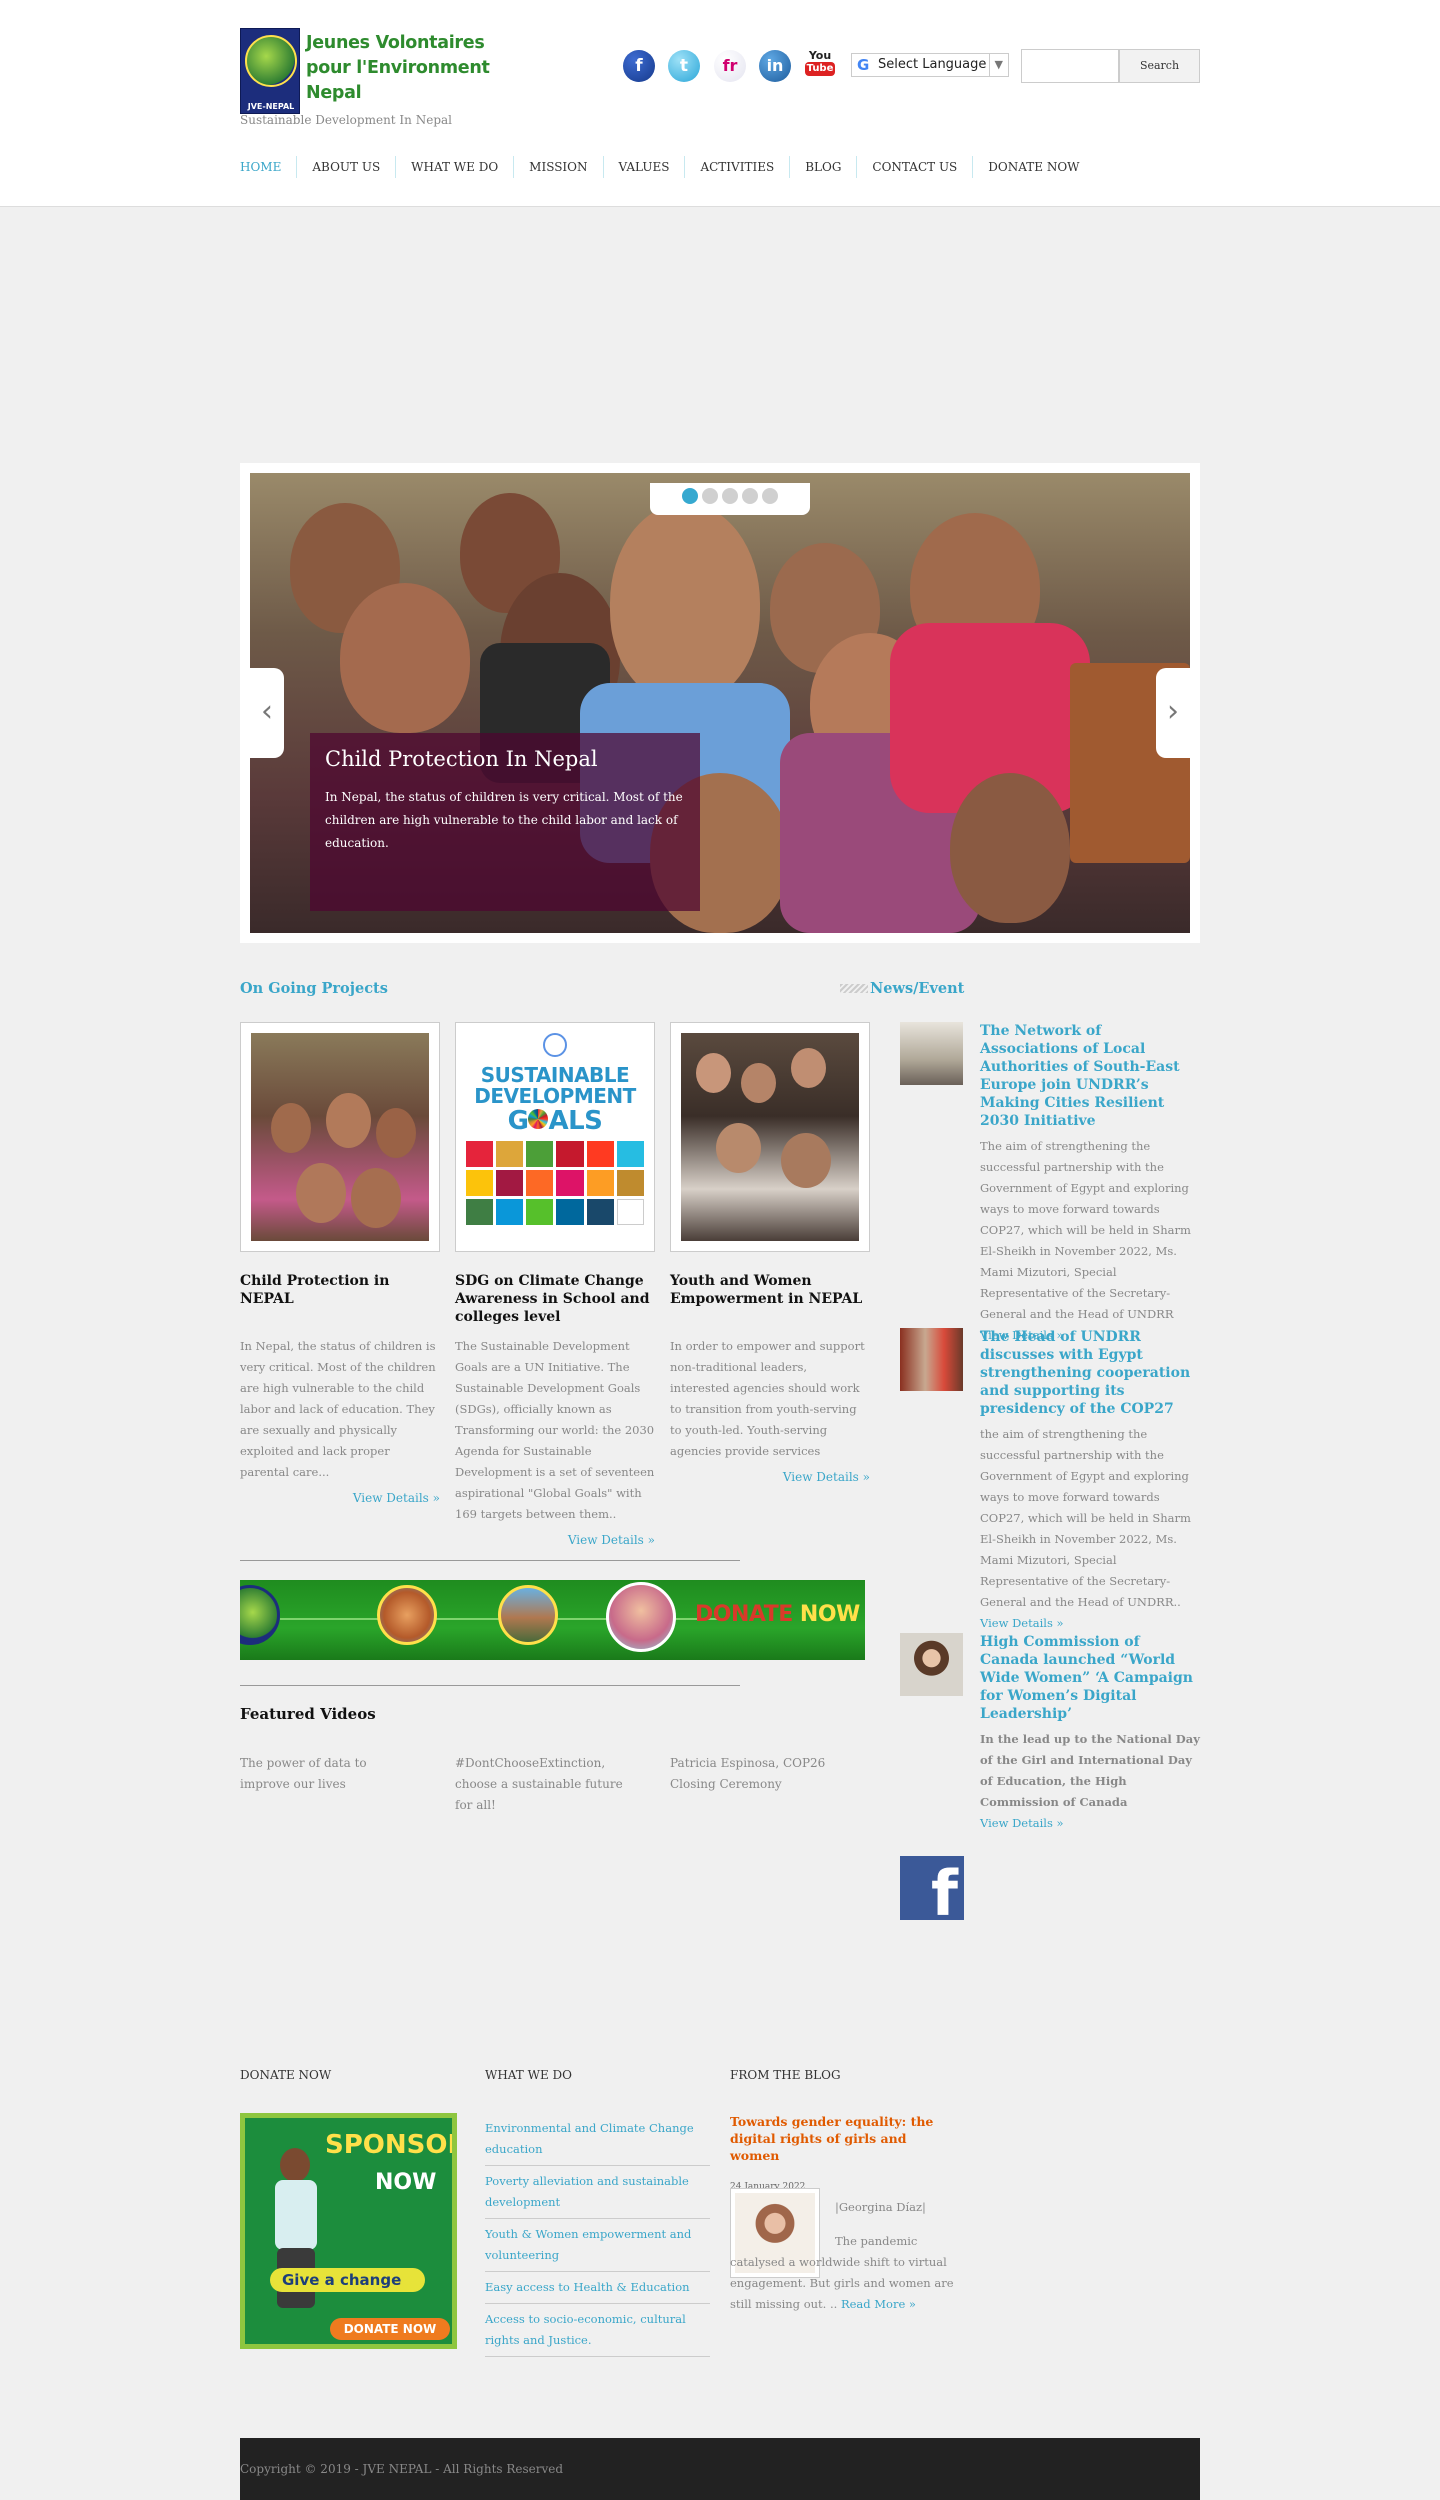 The height and width of the screenshot is (2500, 1440). I want to click on project-image: SUSTAINABLE DEVELOPMENT G ALS, so click(555, 1137).